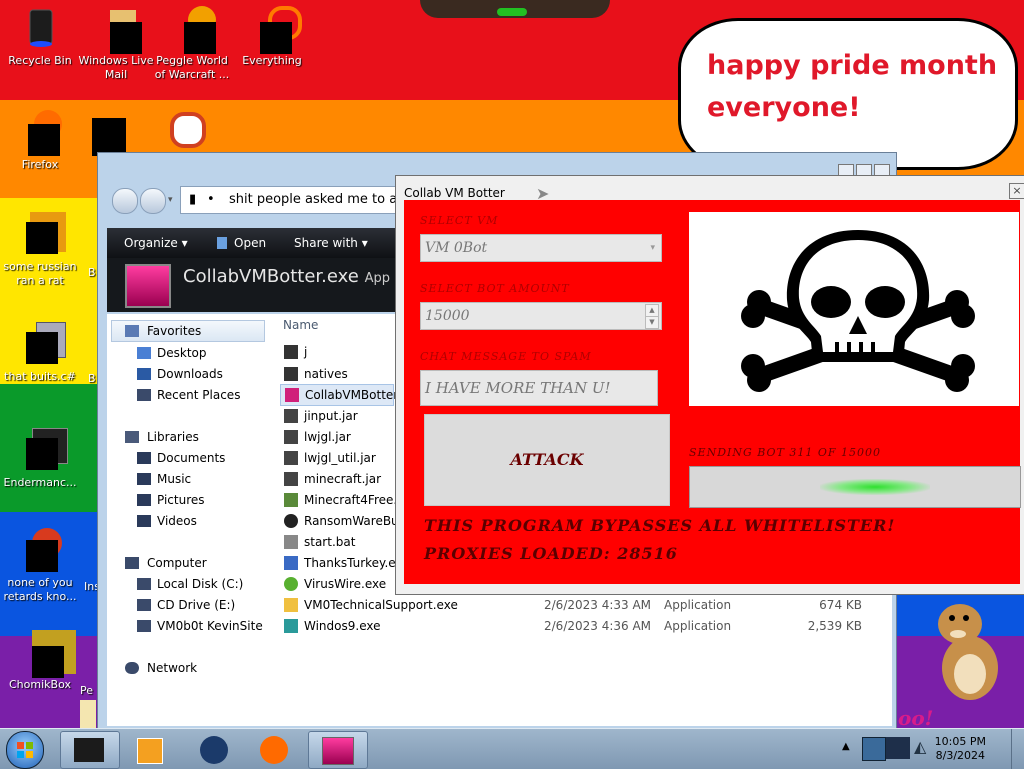  Describe the element at coordinates (109, 137) in the screenshot. I see `partial-desktop-icon` at that location.